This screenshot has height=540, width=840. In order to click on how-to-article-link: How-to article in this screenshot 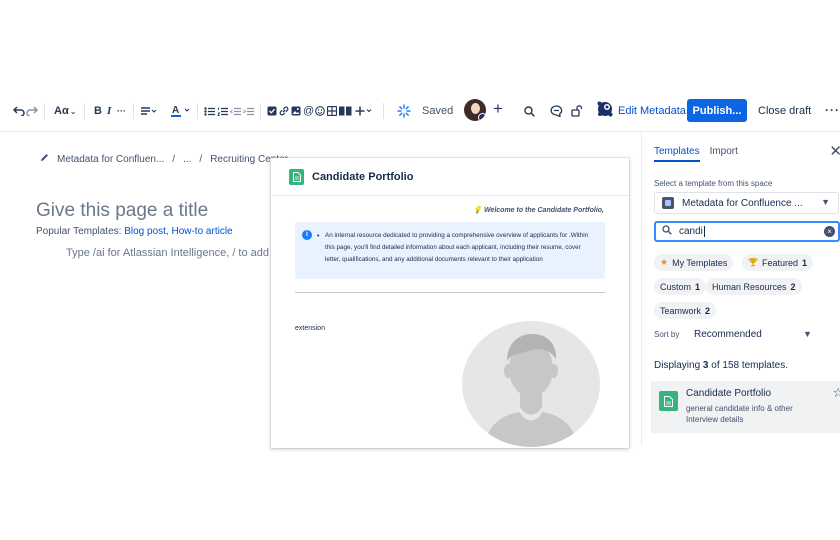, I will do `click(201, 231)`.